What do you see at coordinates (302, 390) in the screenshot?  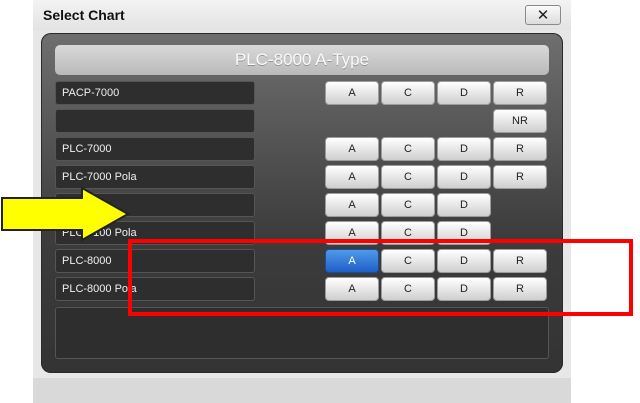 I see `dialog-footer` at bounding box center [302, 390].